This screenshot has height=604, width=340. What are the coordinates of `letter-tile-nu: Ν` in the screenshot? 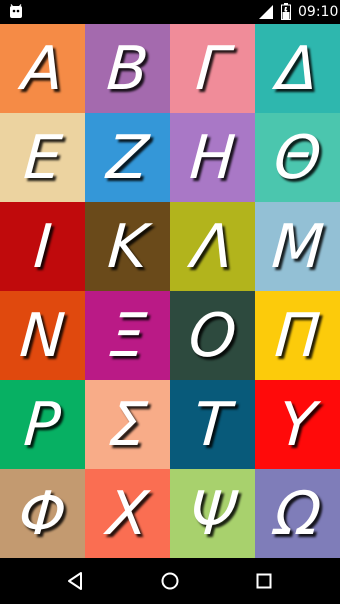 It's located at (42, 335).